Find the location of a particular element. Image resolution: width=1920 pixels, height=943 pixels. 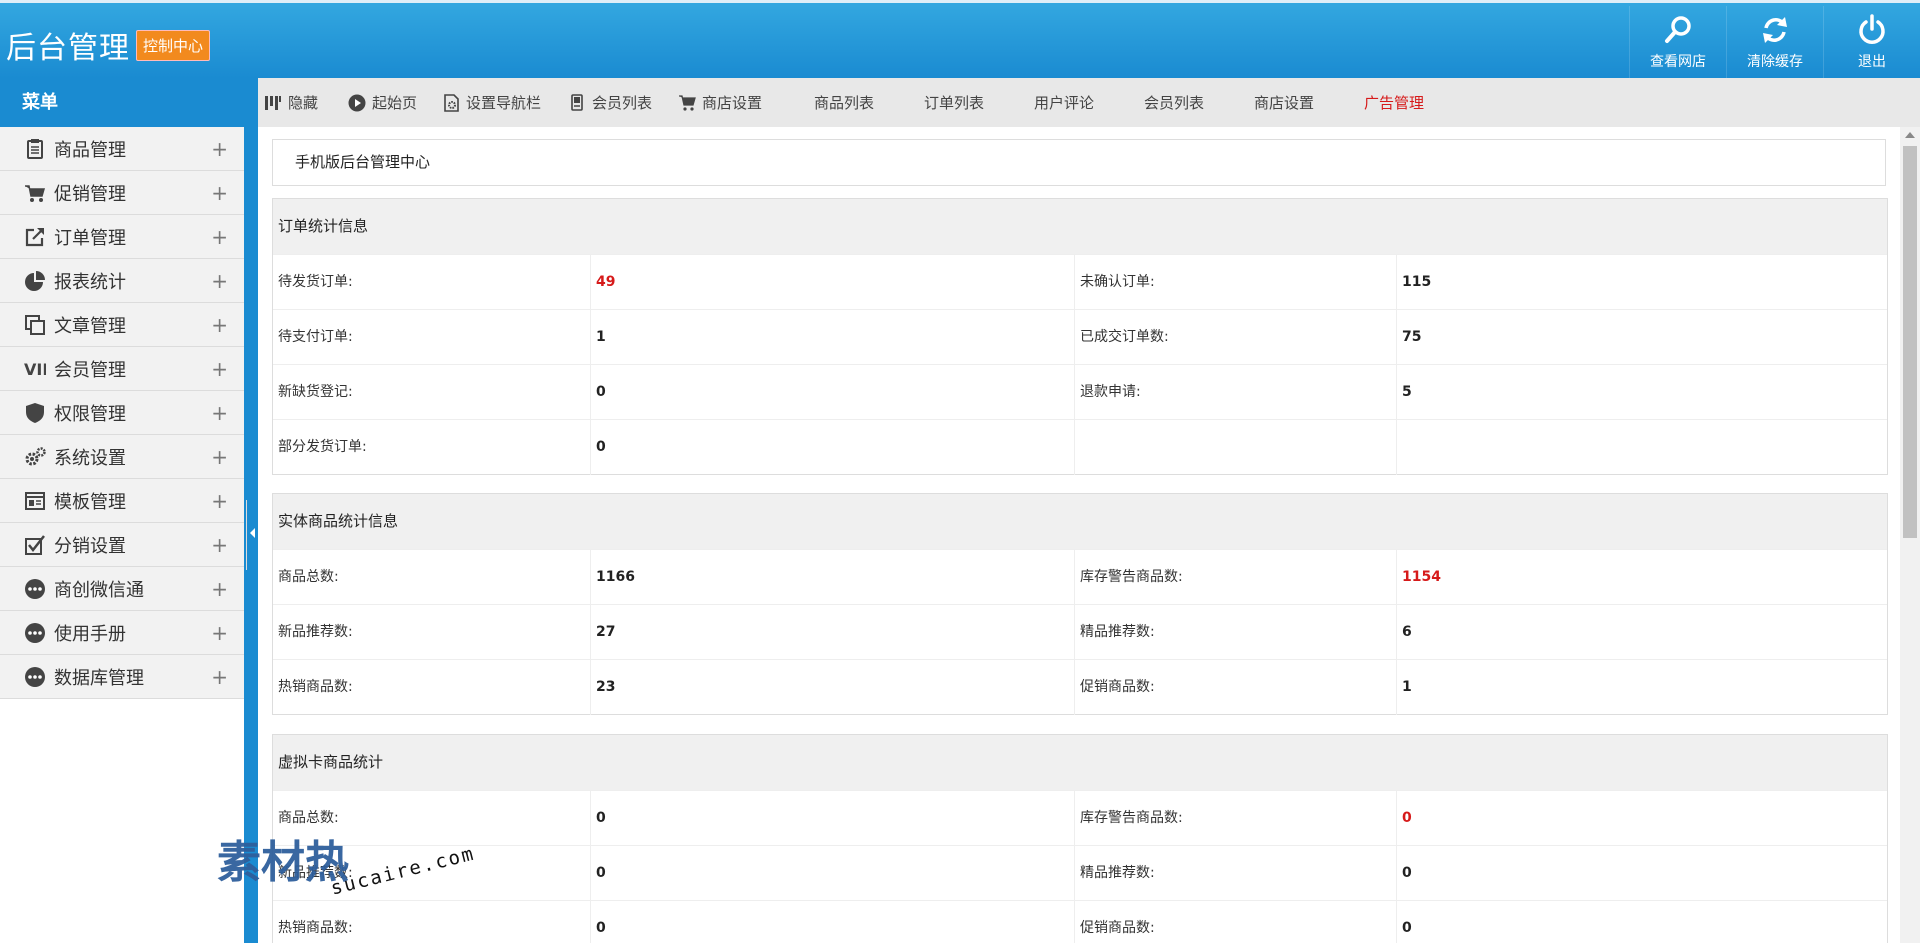

table-row: 商品总数: 1166 库存警告商品数: 1154 is located at coordinates (1080, 577).